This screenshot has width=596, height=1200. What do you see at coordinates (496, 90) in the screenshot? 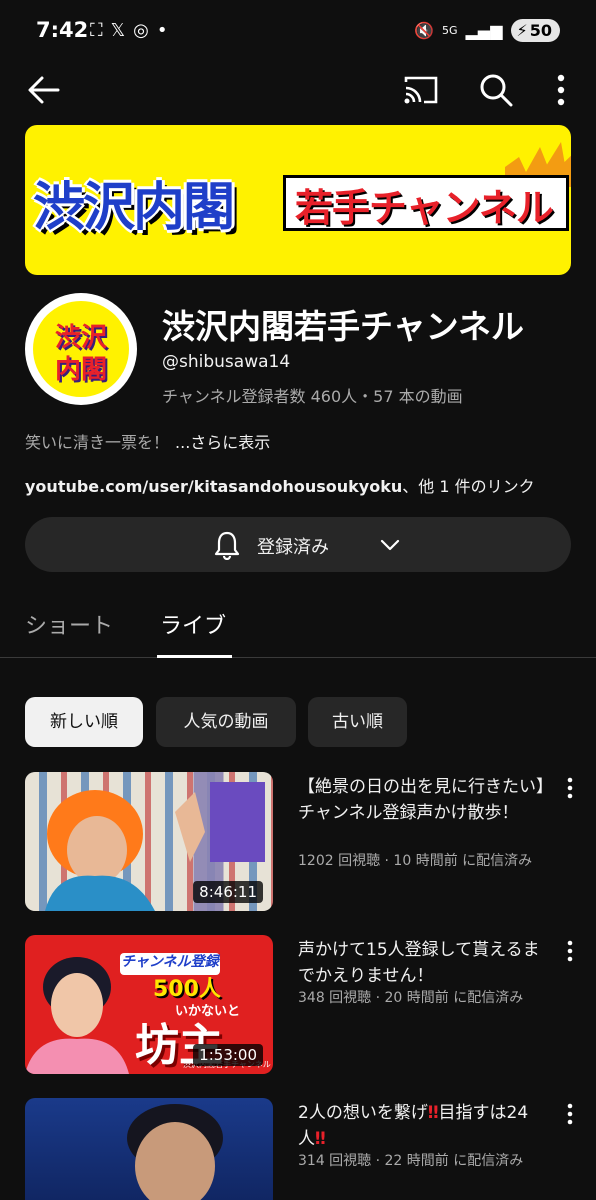
I see `search-icon` at bounding box center [496, 90].